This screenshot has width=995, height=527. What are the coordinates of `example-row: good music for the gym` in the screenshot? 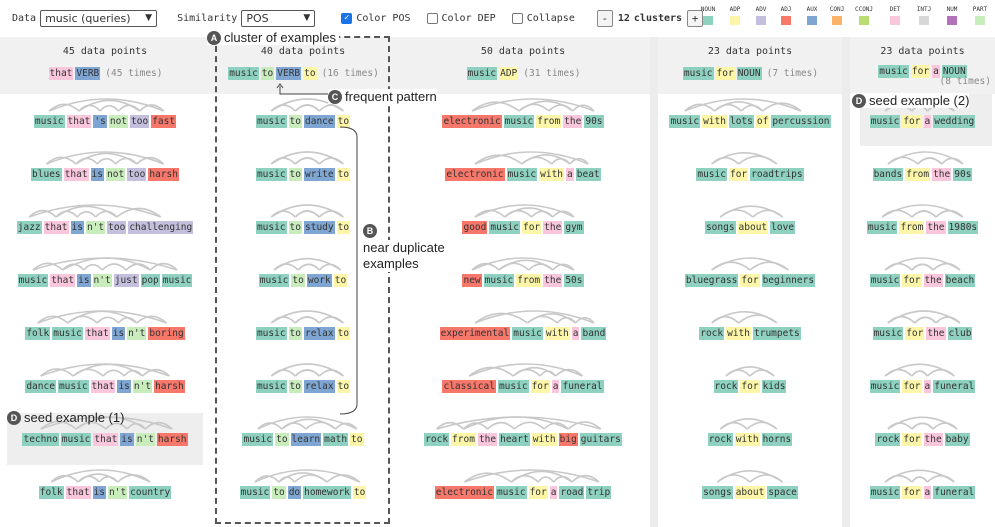 It's located at (523, 220).